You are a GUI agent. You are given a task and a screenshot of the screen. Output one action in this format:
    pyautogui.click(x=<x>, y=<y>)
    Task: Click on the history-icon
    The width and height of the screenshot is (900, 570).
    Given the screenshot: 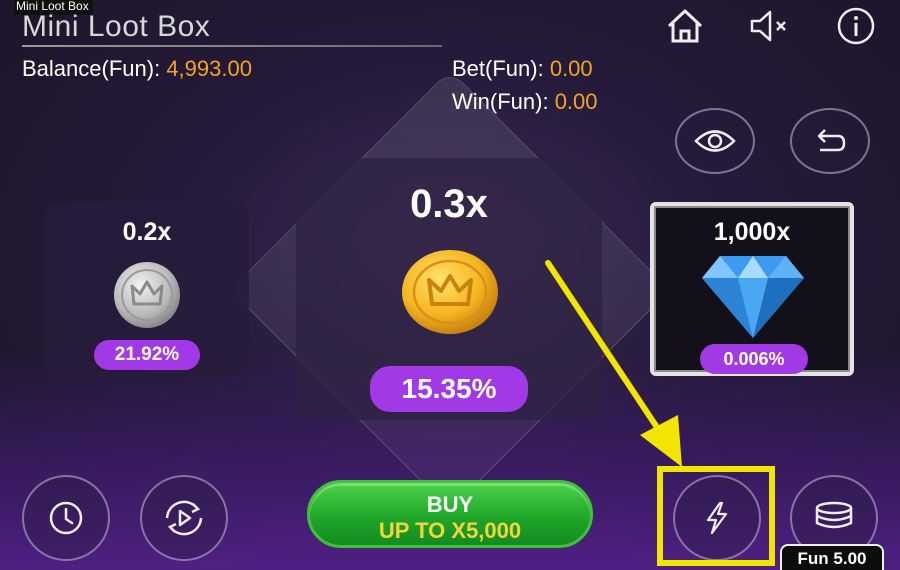 What is the action you would take?
    pyautogui.click(x=66, y=518)
    